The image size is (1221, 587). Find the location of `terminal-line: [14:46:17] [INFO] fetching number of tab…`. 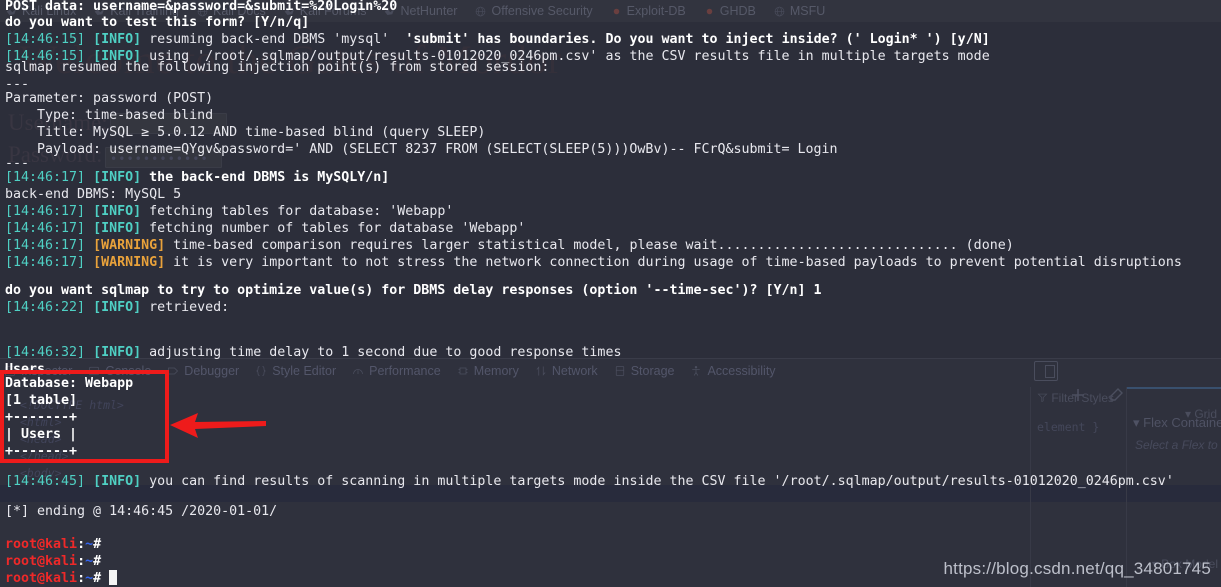

terminal-line: [14:46:17] [INFO] fetching number of tab… is located at coordinates (265, 228).